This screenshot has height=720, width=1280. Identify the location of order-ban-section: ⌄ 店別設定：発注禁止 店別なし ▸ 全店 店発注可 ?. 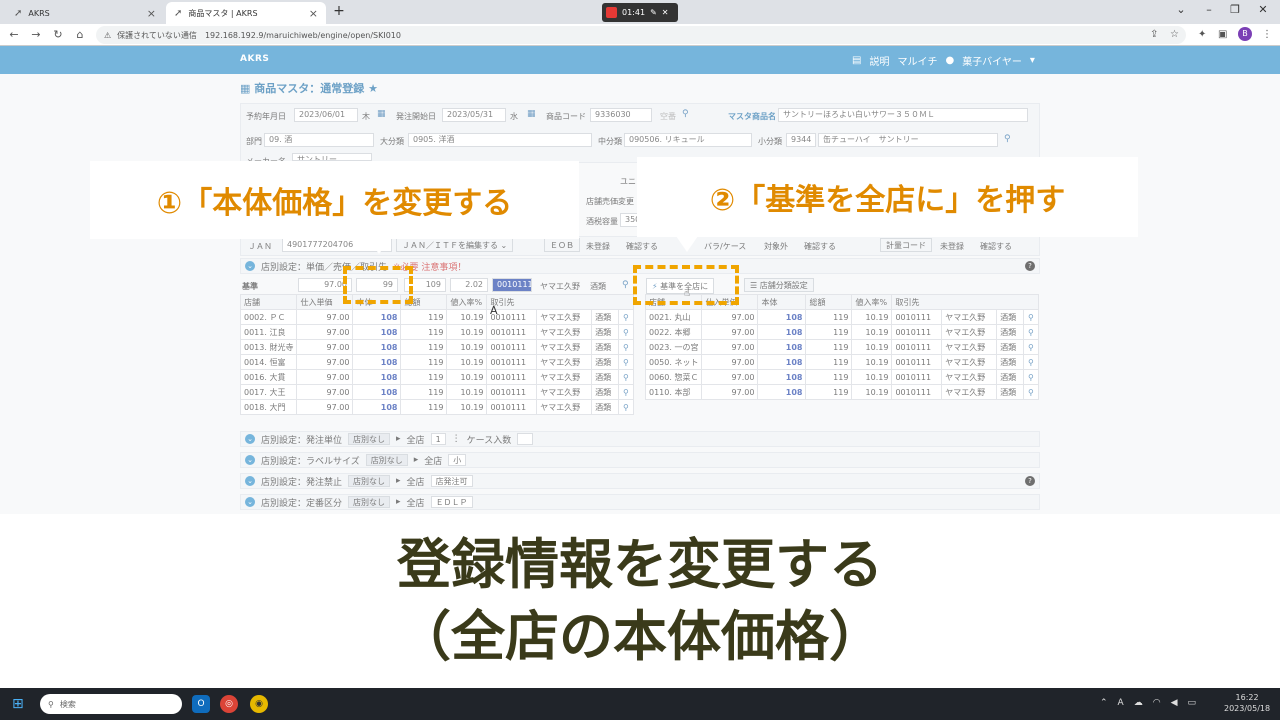
(640, 481).